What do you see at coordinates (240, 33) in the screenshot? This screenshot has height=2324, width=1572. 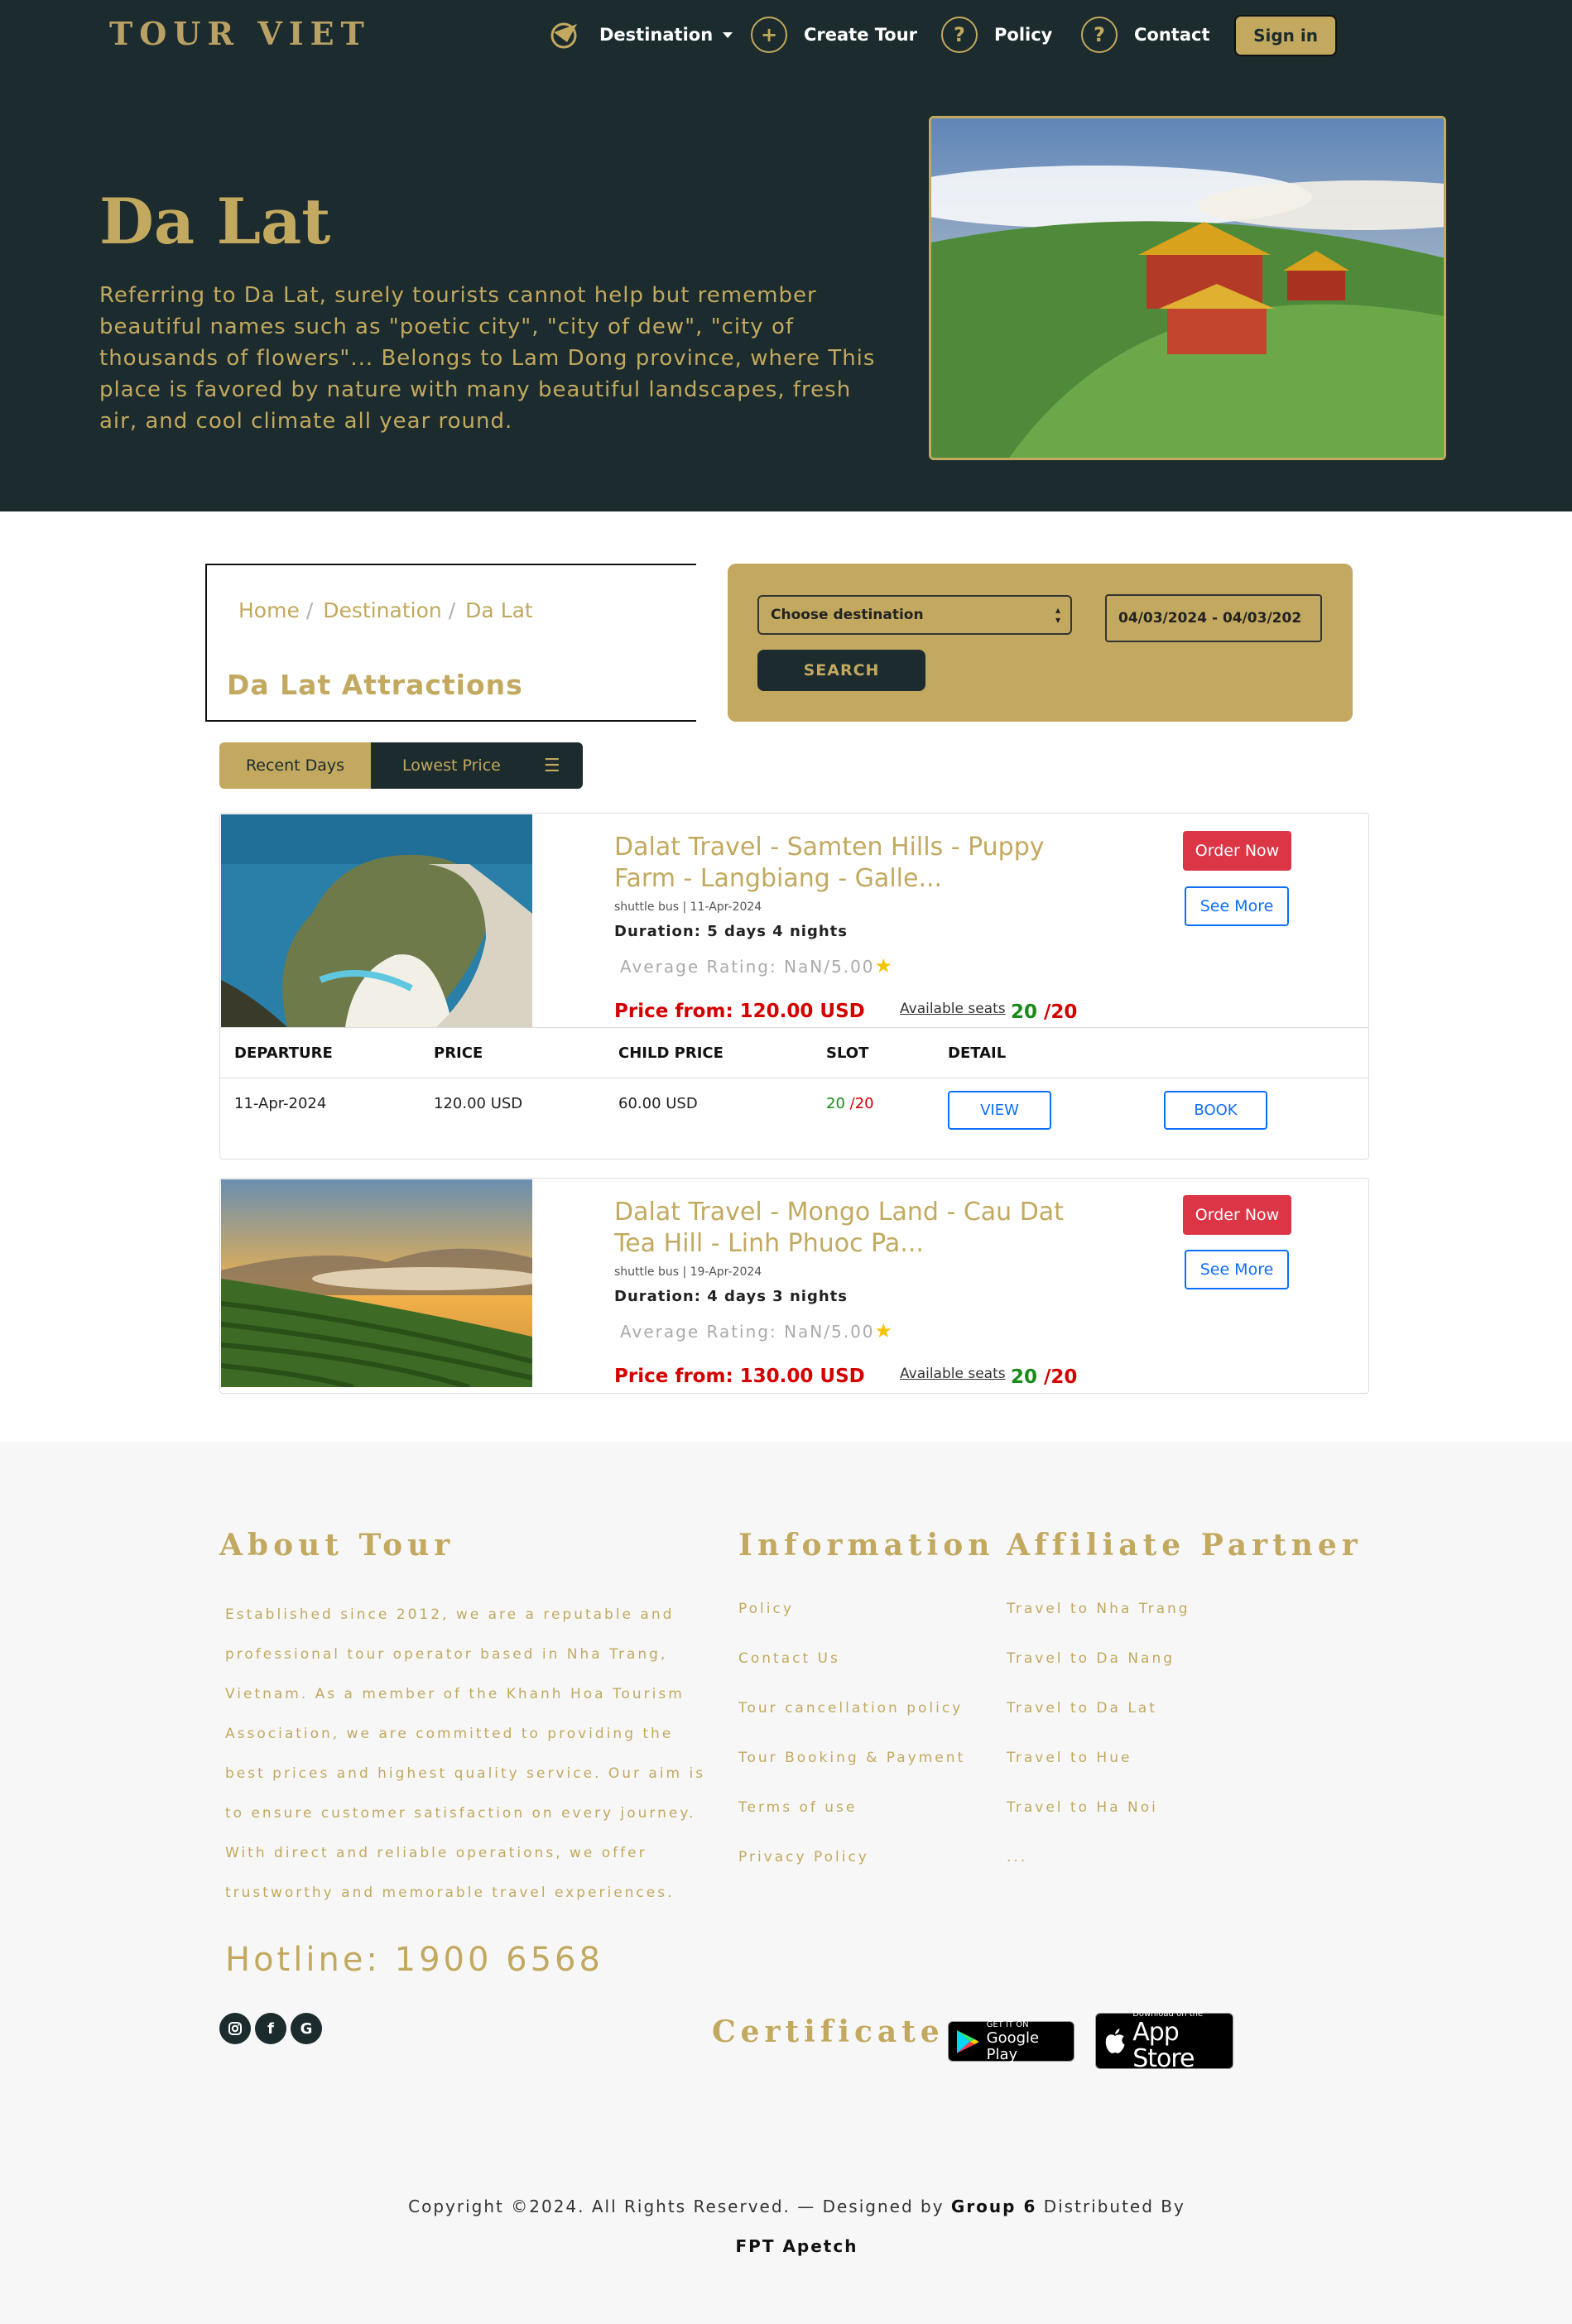 I see `site-logo: TOUR VIET` at bounding box center [240, 33].